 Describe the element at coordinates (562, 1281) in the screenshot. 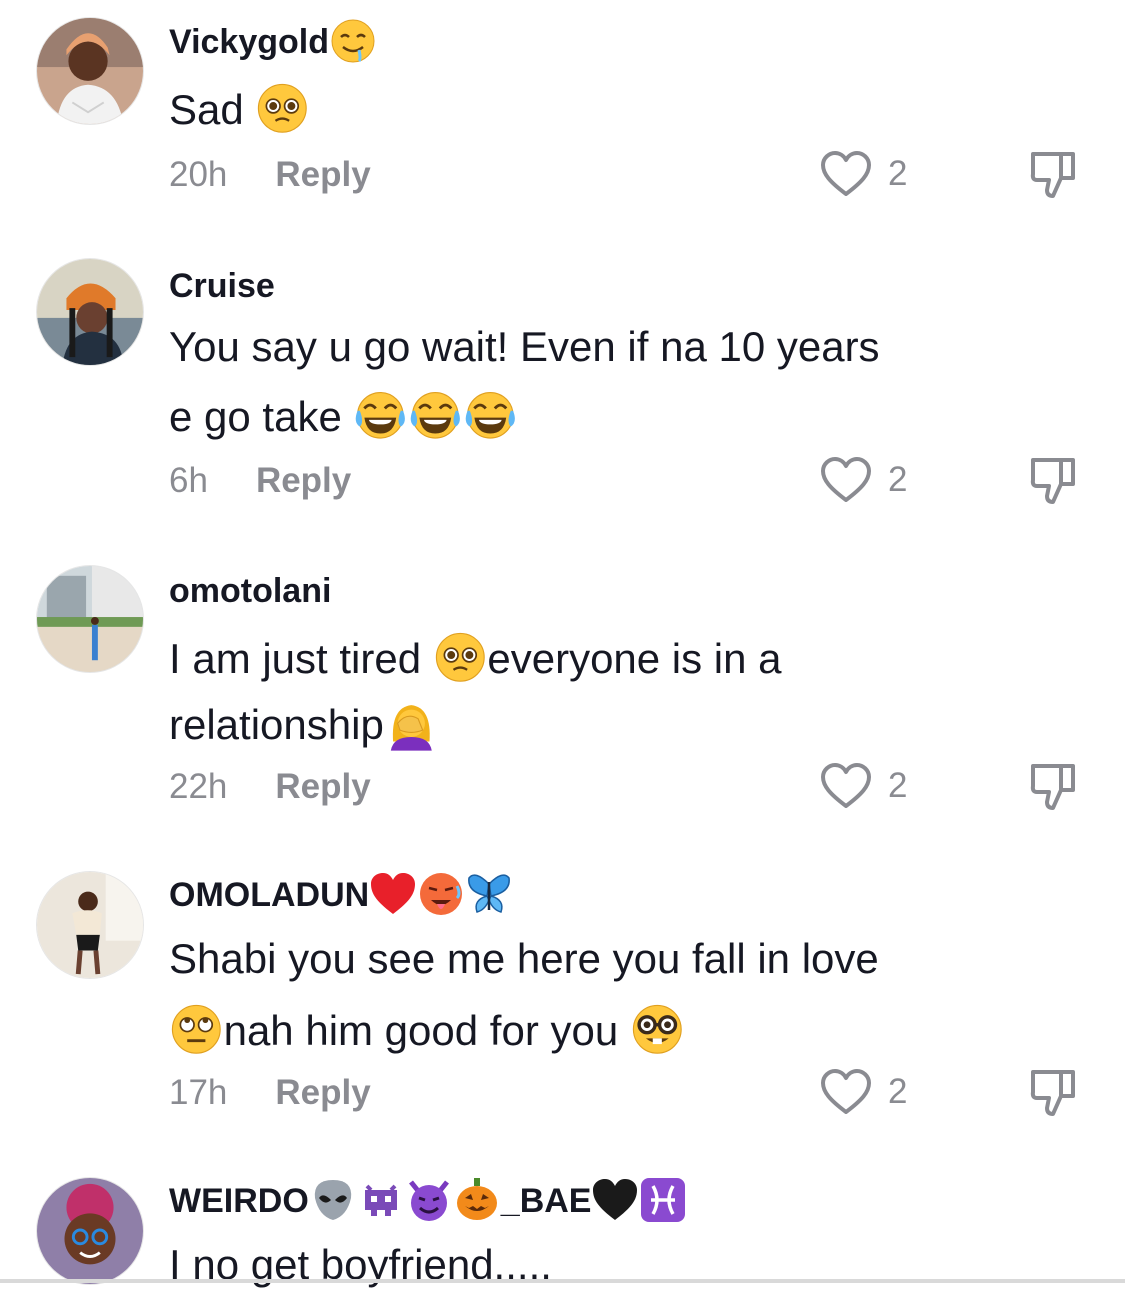

I see `screen-bottom-edge` at that location.